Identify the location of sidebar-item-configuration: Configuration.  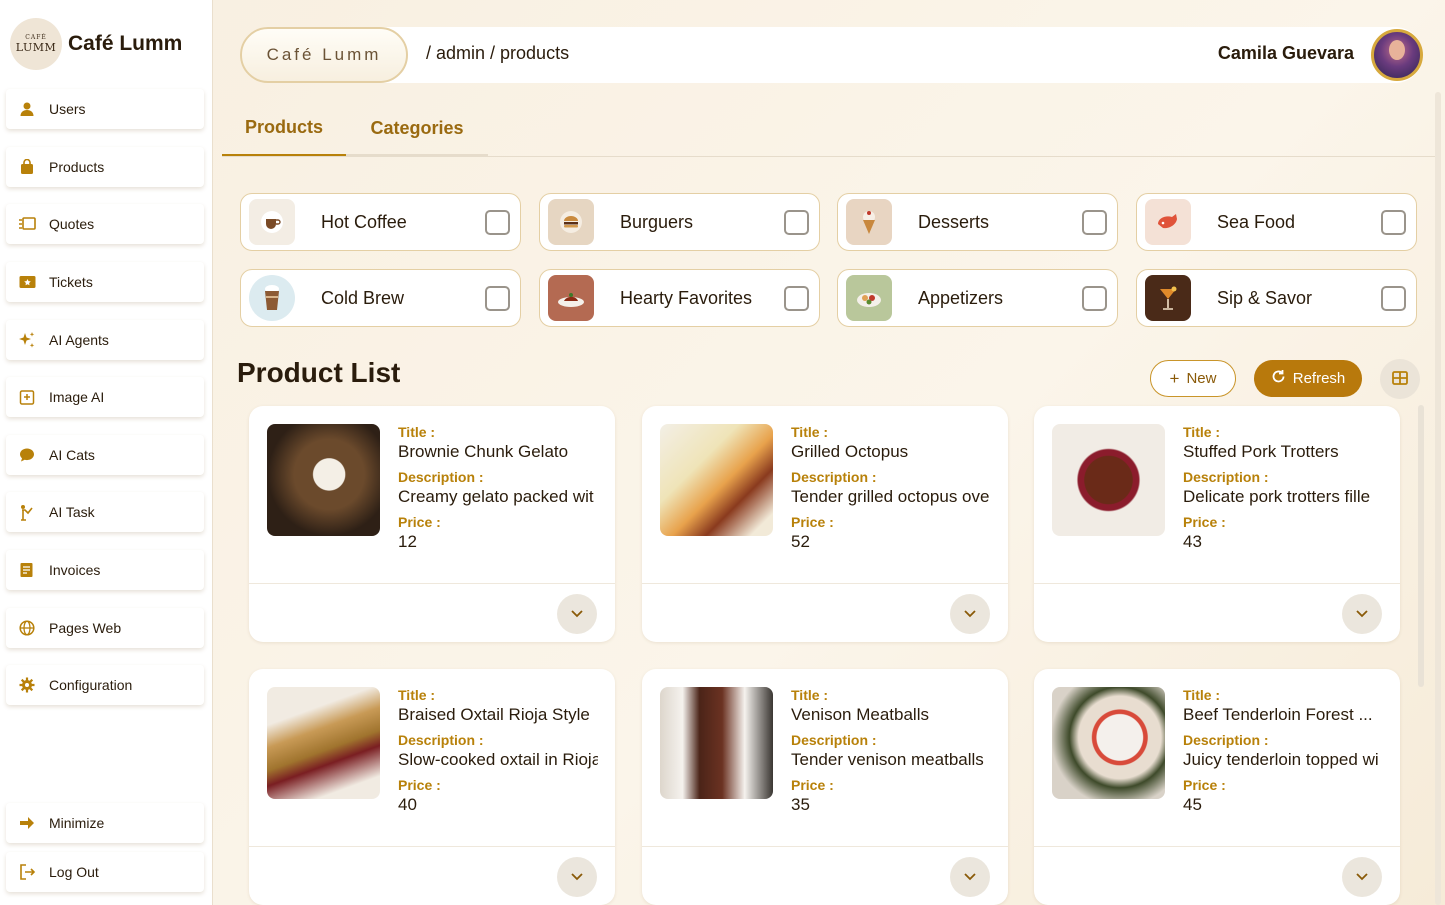
(105, 685).